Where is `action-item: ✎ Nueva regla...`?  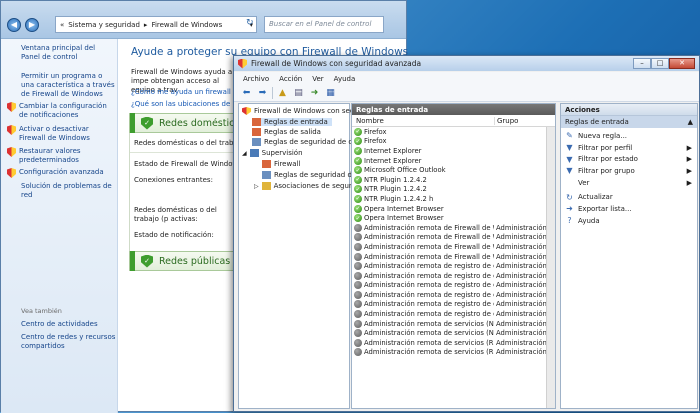
action-item: ✎ Nueva regla... is located at coordinates (629, 136).